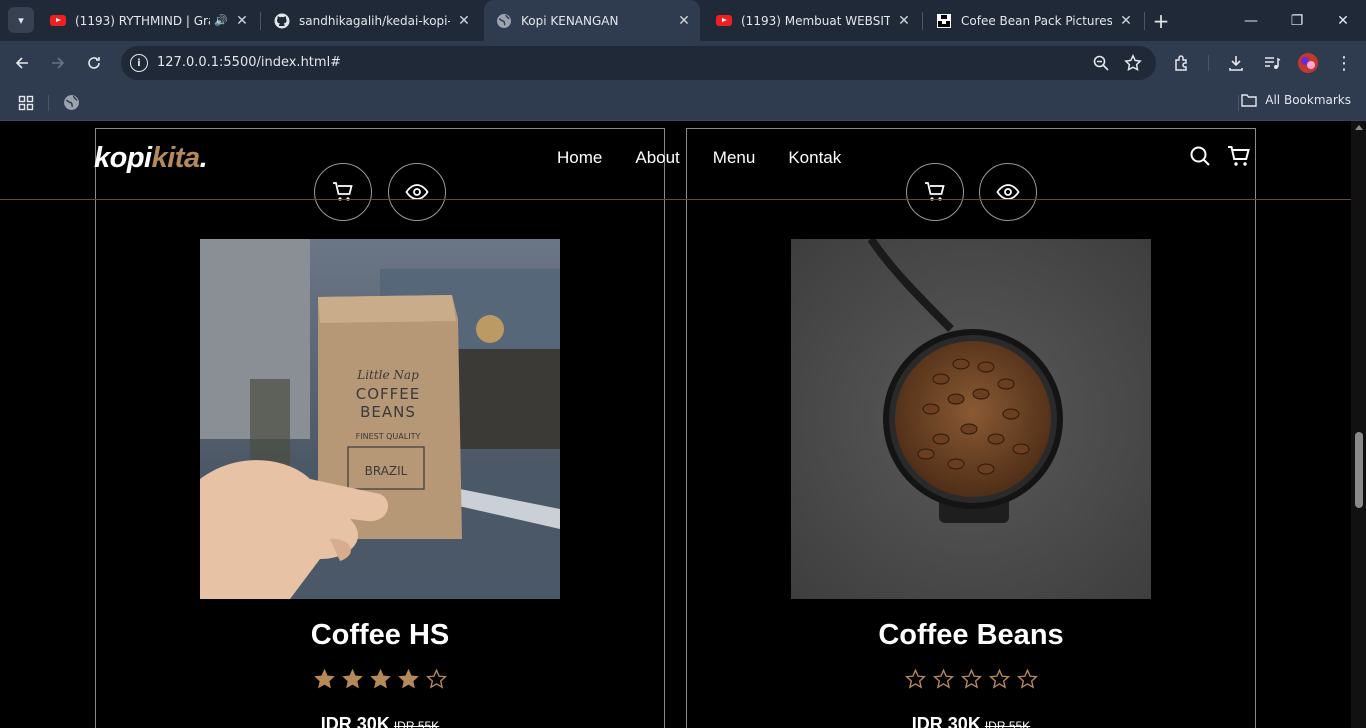  I want to click on close-window-button: ✕, so click(1343, 20).